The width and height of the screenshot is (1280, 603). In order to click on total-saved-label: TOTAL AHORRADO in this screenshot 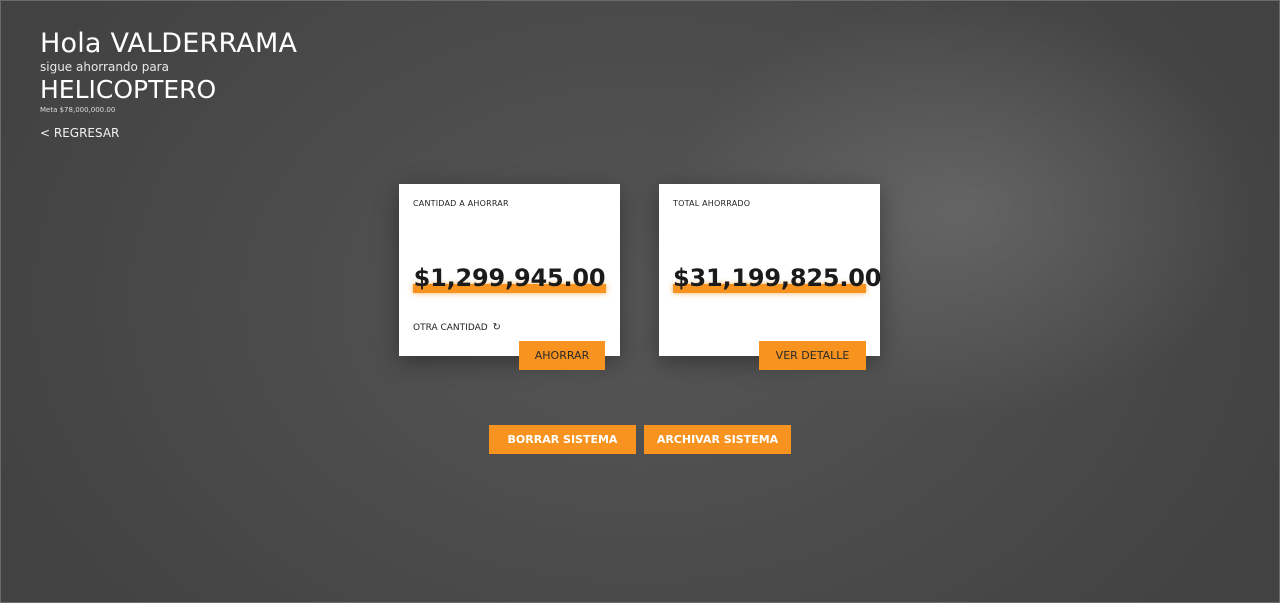, I will do `click(712, 203)`.